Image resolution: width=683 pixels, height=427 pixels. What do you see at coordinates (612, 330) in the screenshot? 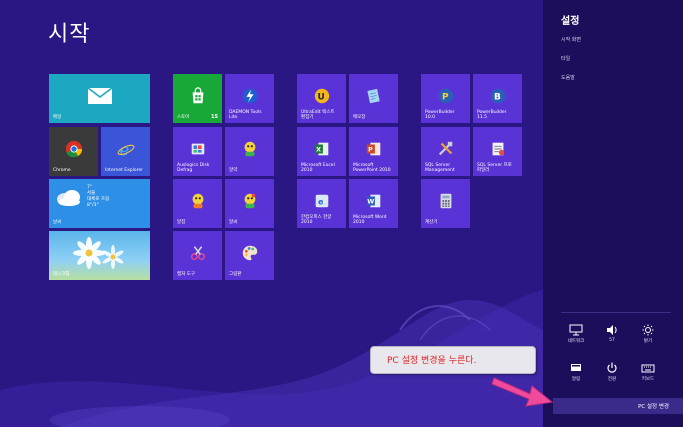
I see `volume-icon` at bounding box center [612, 330].